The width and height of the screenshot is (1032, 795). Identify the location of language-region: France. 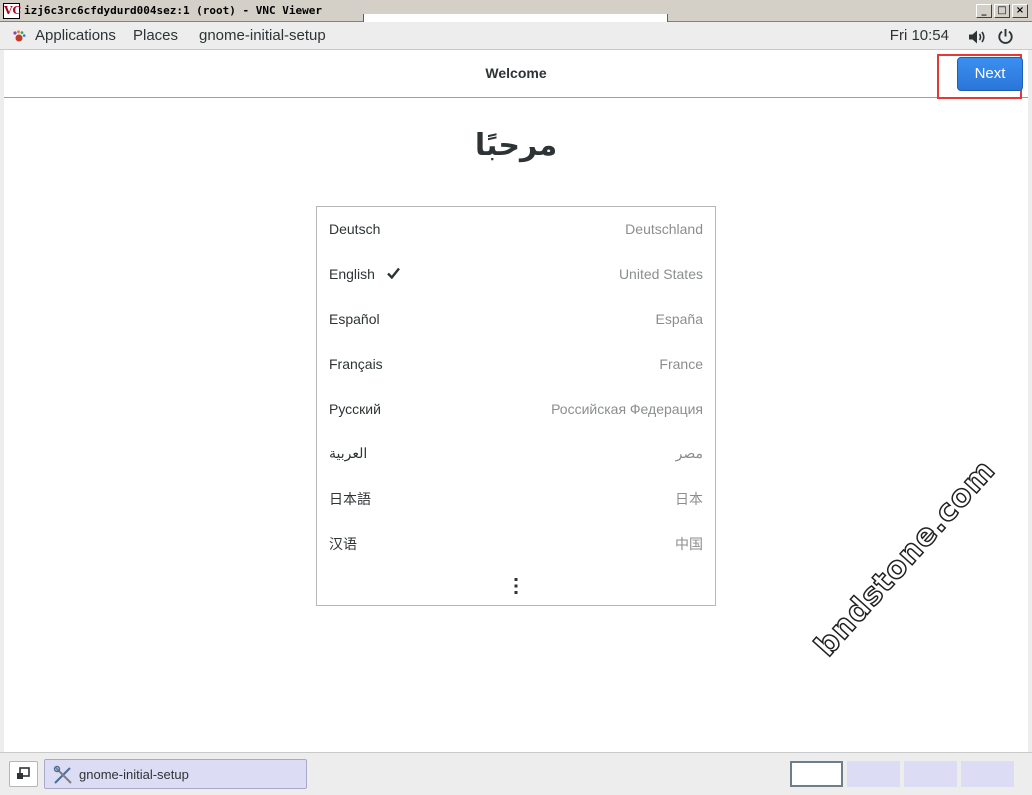
(681, 364).